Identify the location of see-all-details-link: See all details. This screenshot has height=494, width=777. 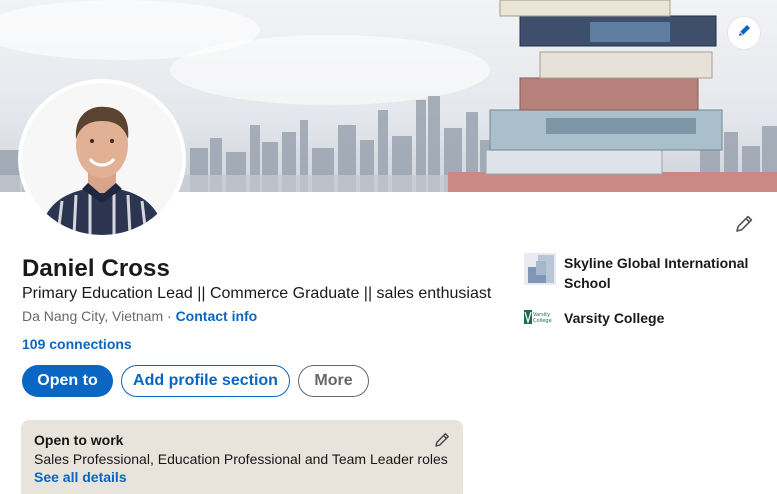
(242, 477).